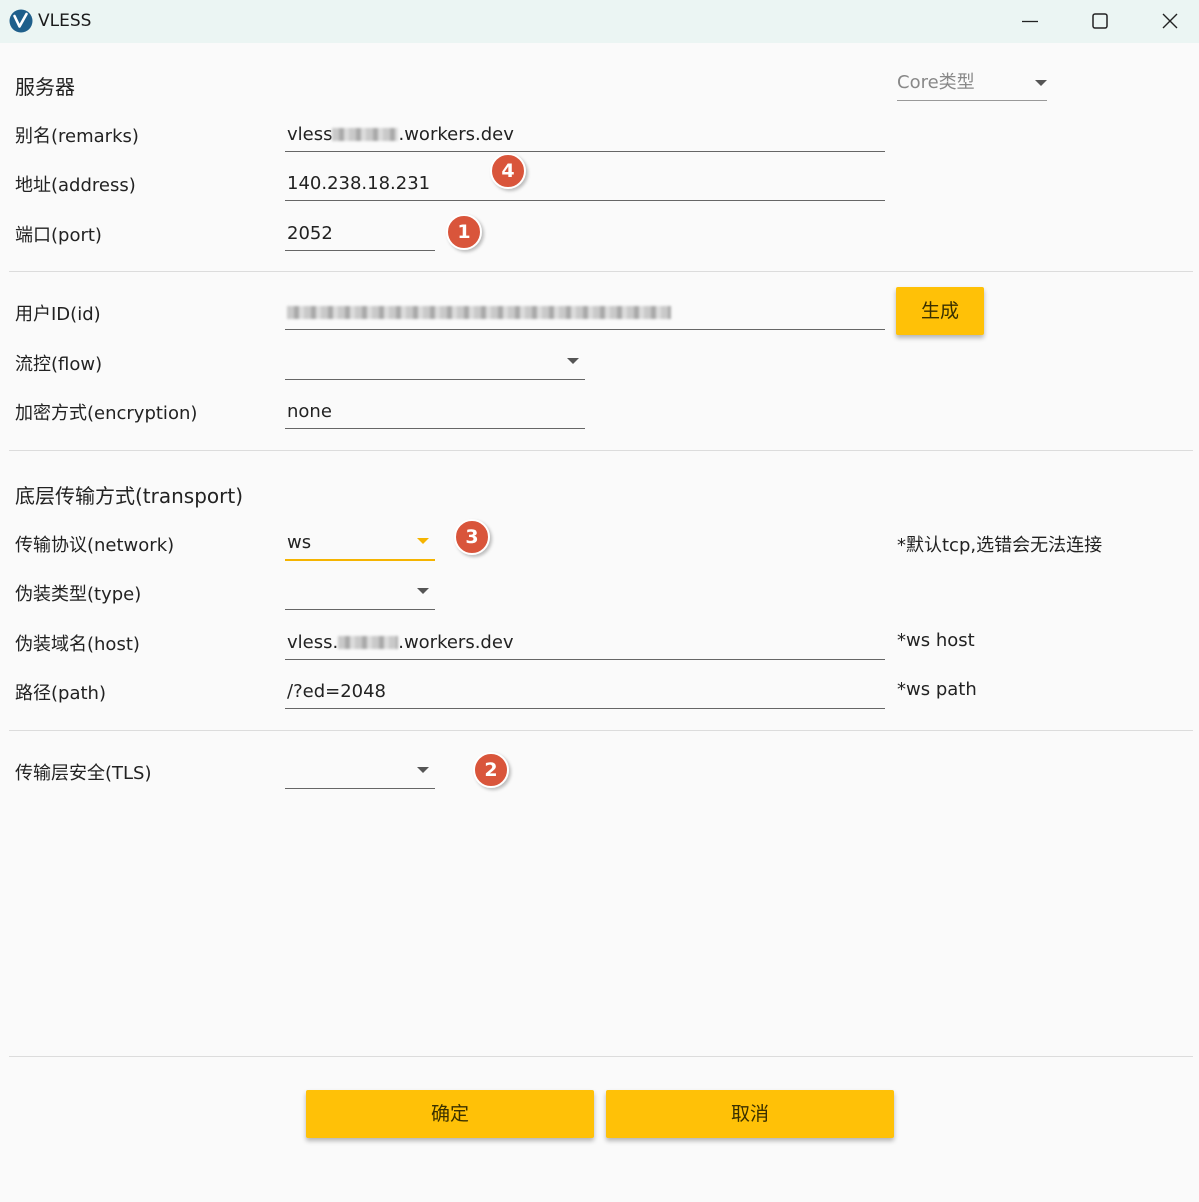 This screenshot has height=1202, width=1199. What do you see at coordinates (585, 639) in the screenshot?
I see `host-input: vless. .workers.dev` at bounding box center [585, 639].